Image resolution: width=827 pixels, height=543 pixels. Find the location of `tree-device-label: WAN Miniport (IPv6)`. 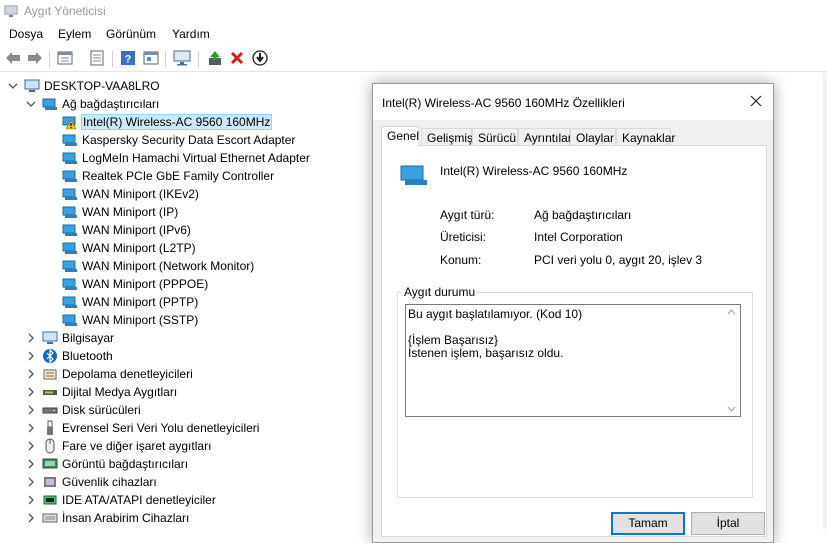

tree-device-label: WAN Miniport (IPv6) is located at coordinates (136, 230).